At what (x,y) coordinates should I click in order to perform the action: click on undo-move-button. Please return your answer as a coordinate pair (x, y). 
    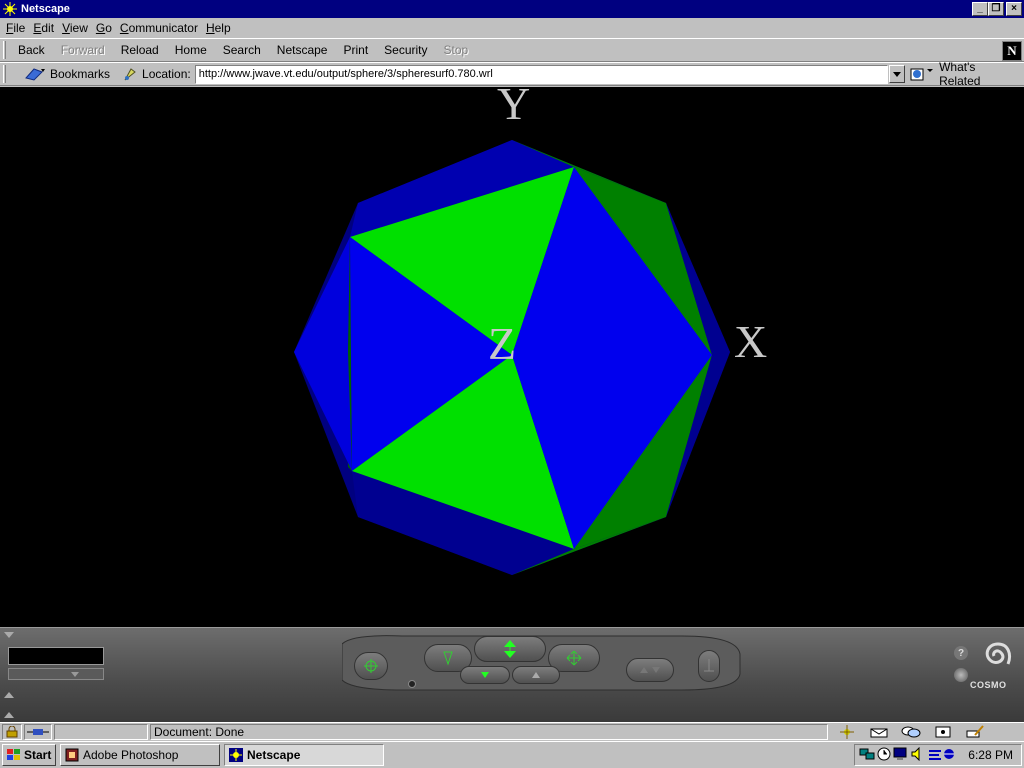
    Looking at the image, I should click on (650, 670).